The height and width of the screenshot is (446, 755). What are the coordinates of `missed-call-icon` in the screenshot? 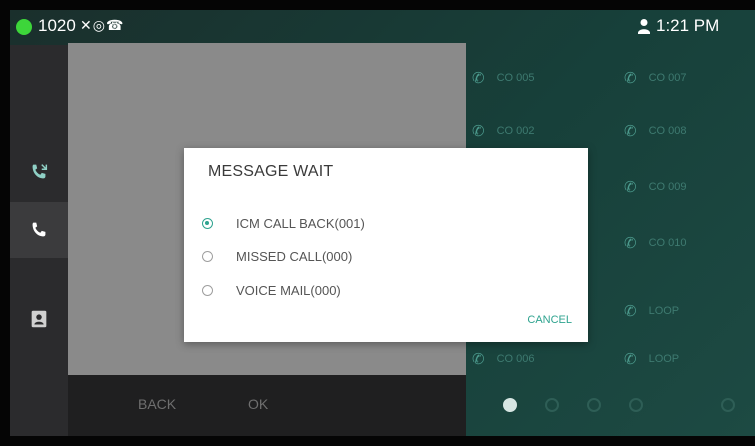 It's located at (40, 171).